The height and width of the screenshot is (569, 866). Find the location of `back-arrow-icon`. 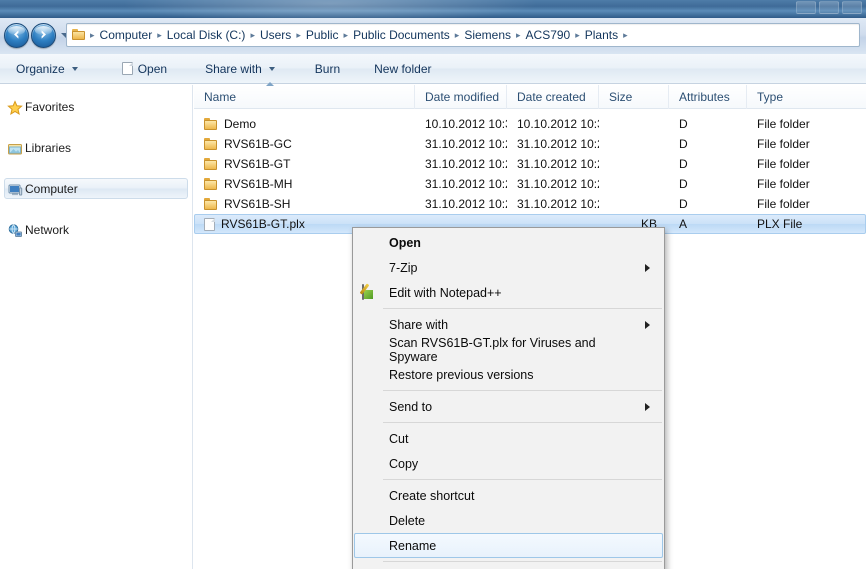

back-arrow-icon is located at coordinates (16, 36).